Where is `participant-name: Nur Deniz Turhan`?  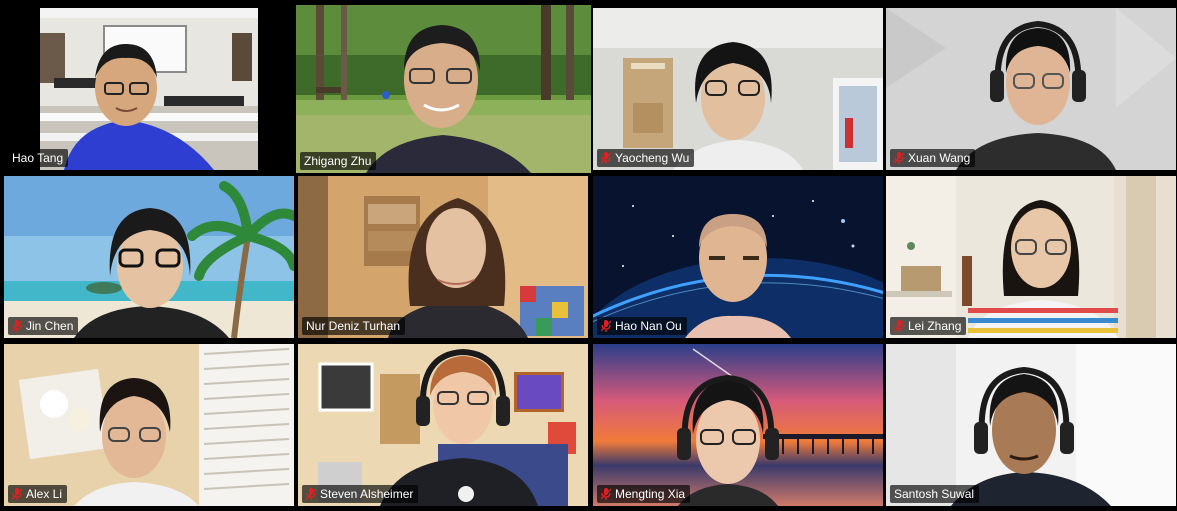
participant-name: Nur Deniz Turhan is located at coordinates (353, 326).